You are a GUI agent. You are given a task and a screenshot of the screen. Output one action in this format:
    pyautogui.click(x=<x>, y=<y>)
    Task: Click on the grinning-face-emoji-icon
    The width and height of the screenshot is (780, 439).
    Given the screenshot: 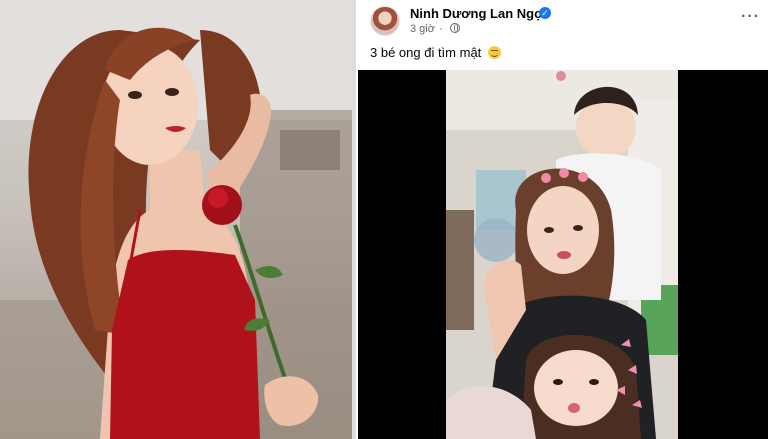 What is the action you would take?
    pyautogui.click(x=494, y=52)
    